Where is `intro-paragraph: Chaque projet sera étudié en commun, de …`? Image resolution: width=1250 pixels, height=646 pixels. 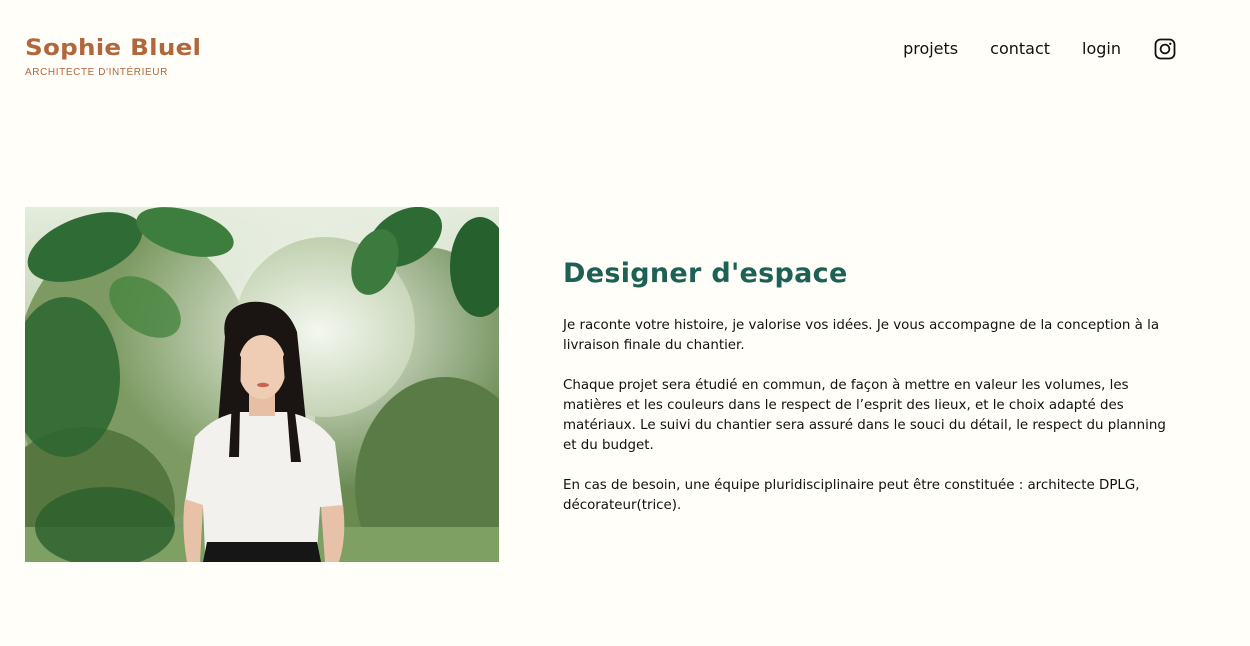
intro-paragraph: Chaque projet sera étudié en commun, de … is located at coordinates (864, 415).